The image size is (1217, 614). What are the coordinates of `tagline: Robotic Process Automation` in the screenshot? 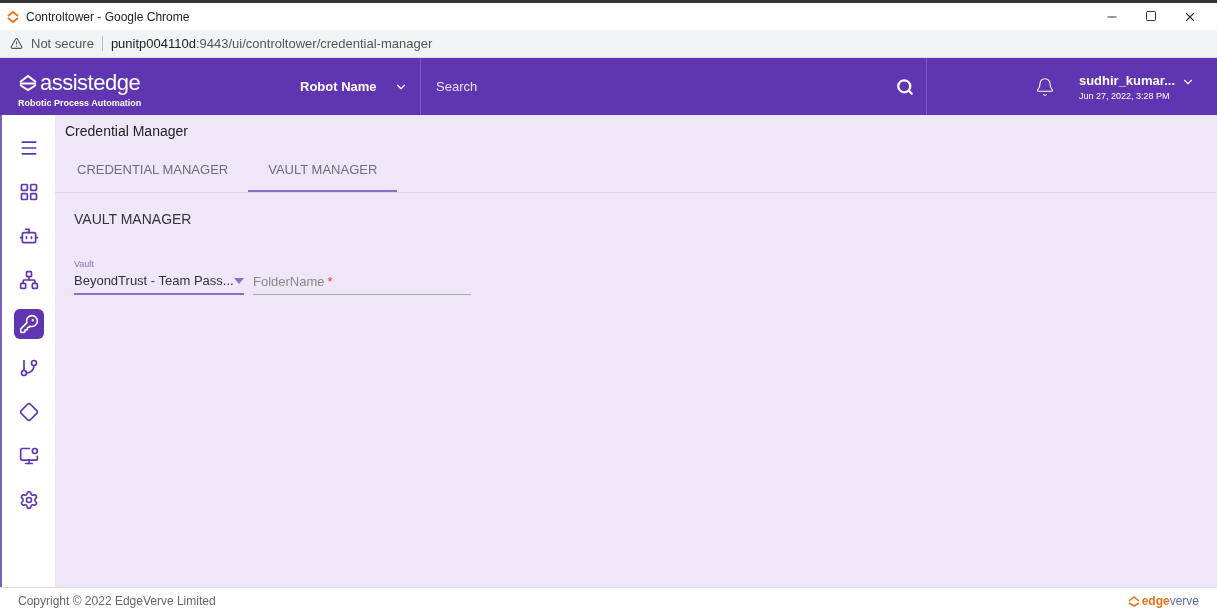 It's located at (80, 103).